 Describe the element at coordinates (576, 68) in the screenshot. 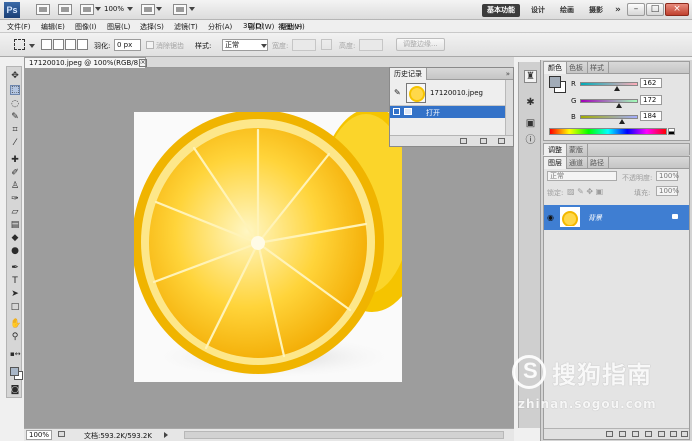

I see `tab-swatches: 色板` at that location.